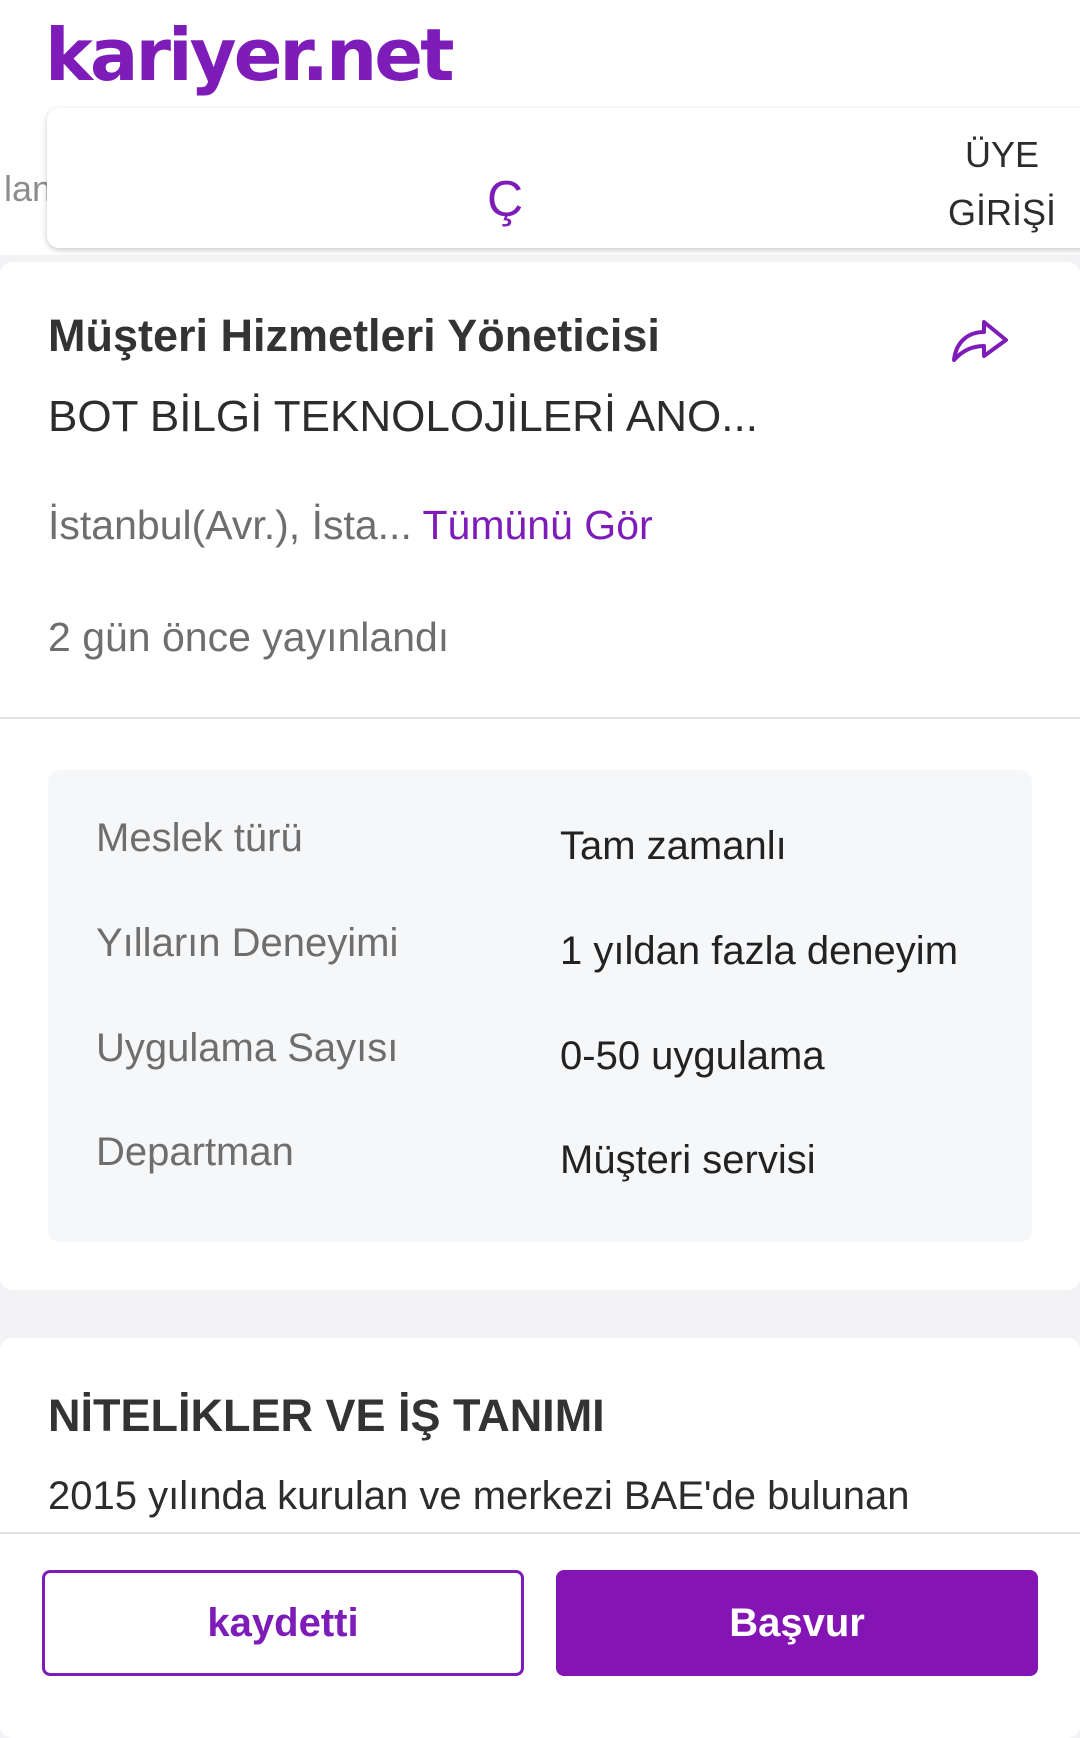 The height and width of the screenshot is (1738, 1080). What do you see at coordinates (540, 846) in the screenshot?
I see `detail-row-job-type: Meslek türü Tam zamanlı` at bounding box center [540, 846].